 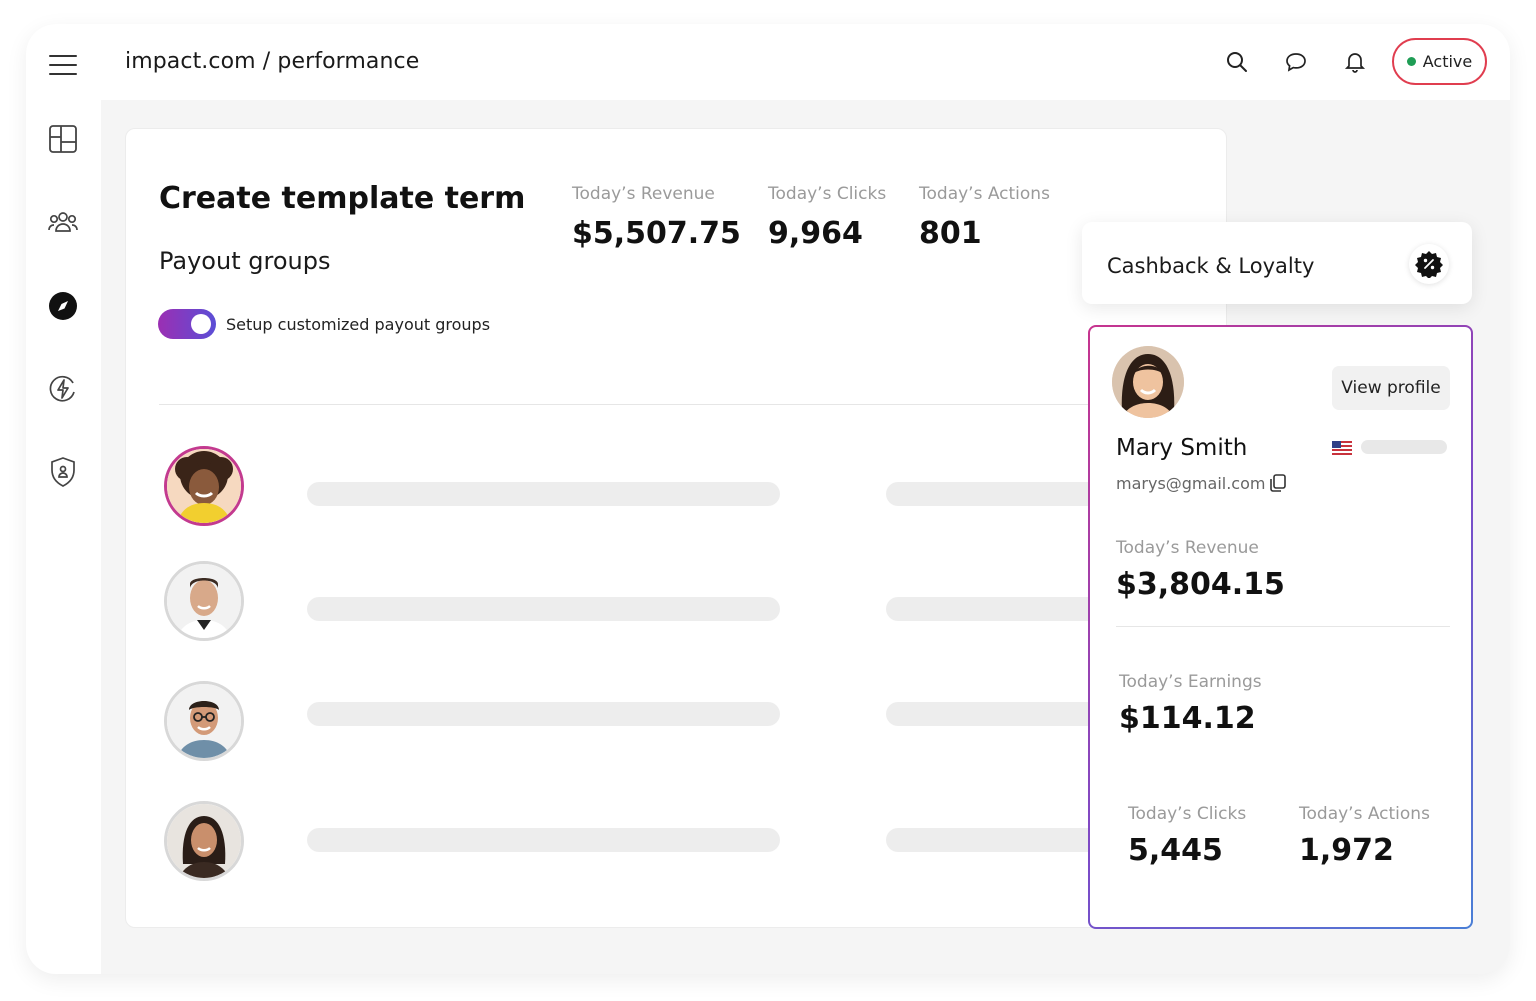 What do you see at coordinates (1200, 584) in the screenshot?
I see `revenue-value: $3,804.15` at bounding box center [1200, 584].